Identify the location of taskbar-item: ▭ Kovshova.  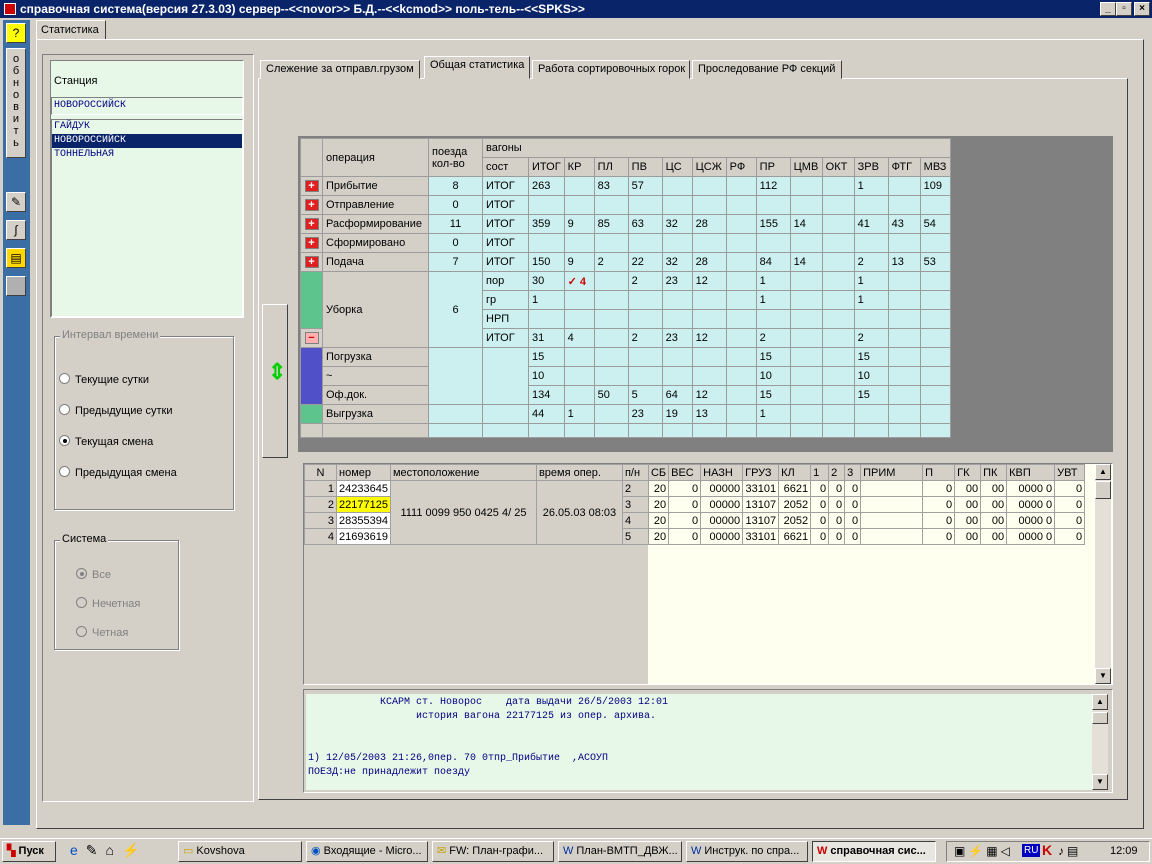
(240, 851).